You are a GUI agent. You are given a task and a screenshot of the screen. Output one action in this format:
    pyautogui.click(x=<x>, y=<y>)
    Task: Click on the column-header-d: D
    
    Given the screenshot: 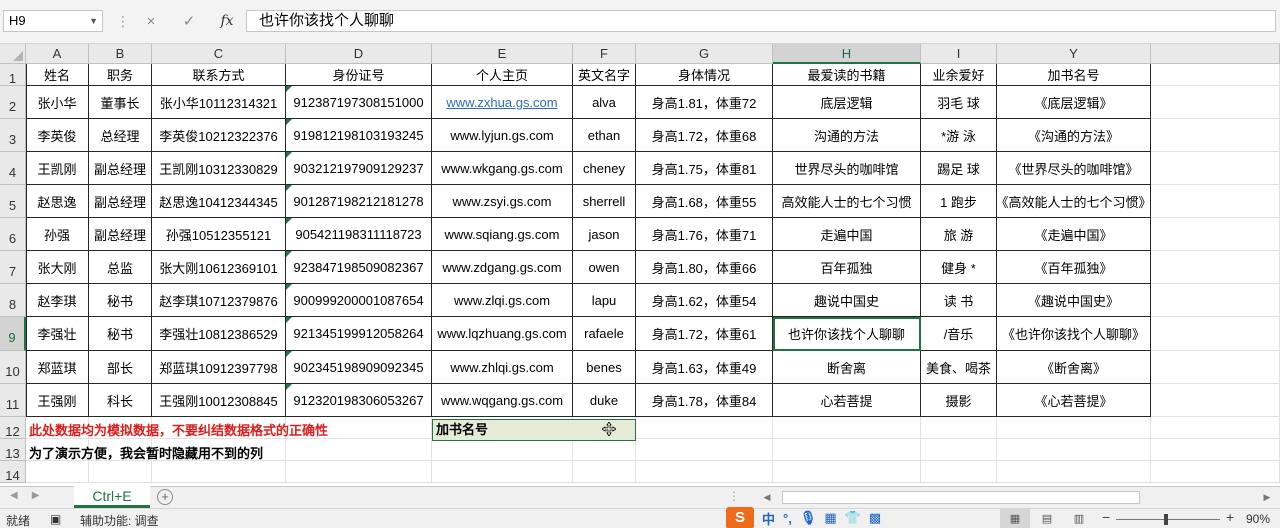 What is the action you would take?
    pyautogui.click(x=359, y=54)
    